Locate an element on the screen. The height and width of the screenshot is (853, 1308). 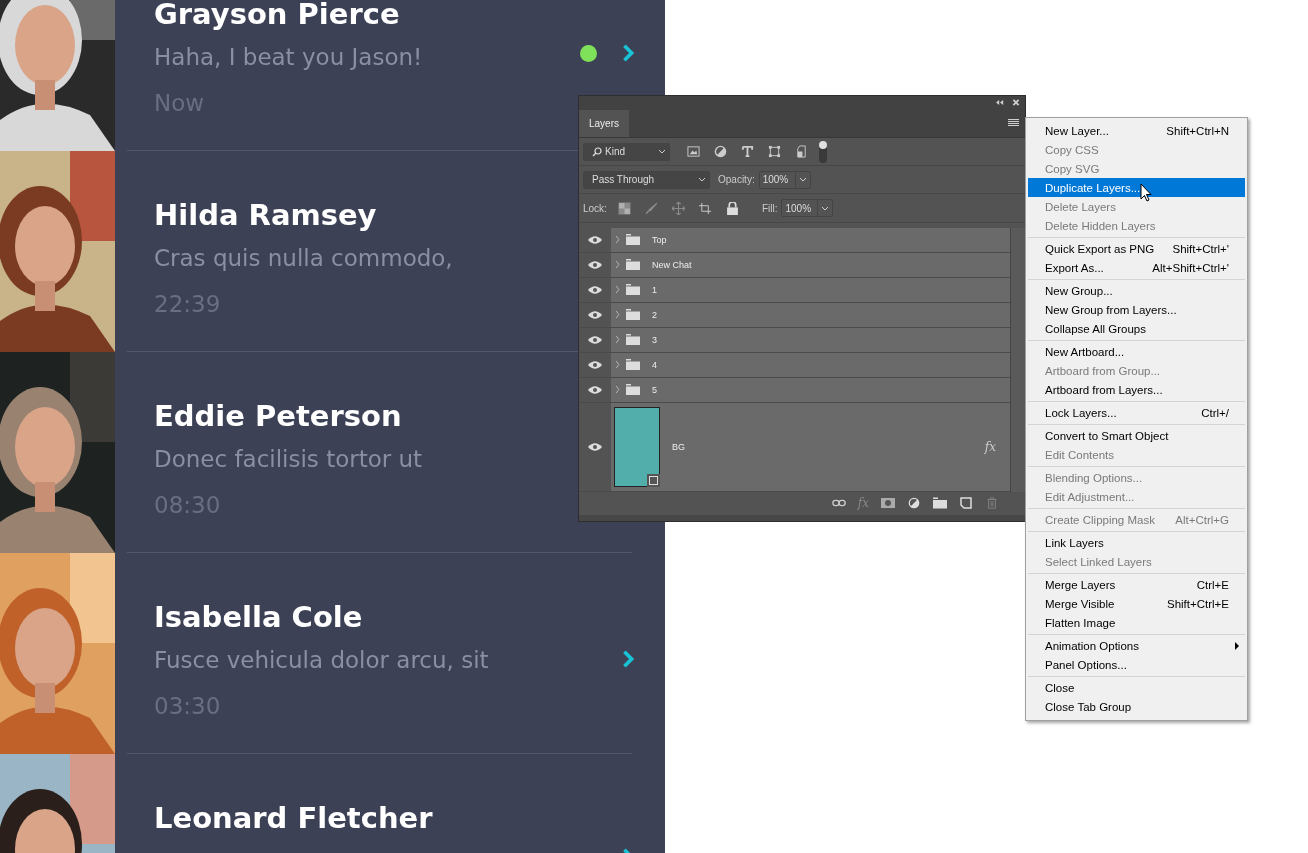
menu-item: Quick Export as PNG Shift+Ctrl+' is located at coordinates (1136, 248).